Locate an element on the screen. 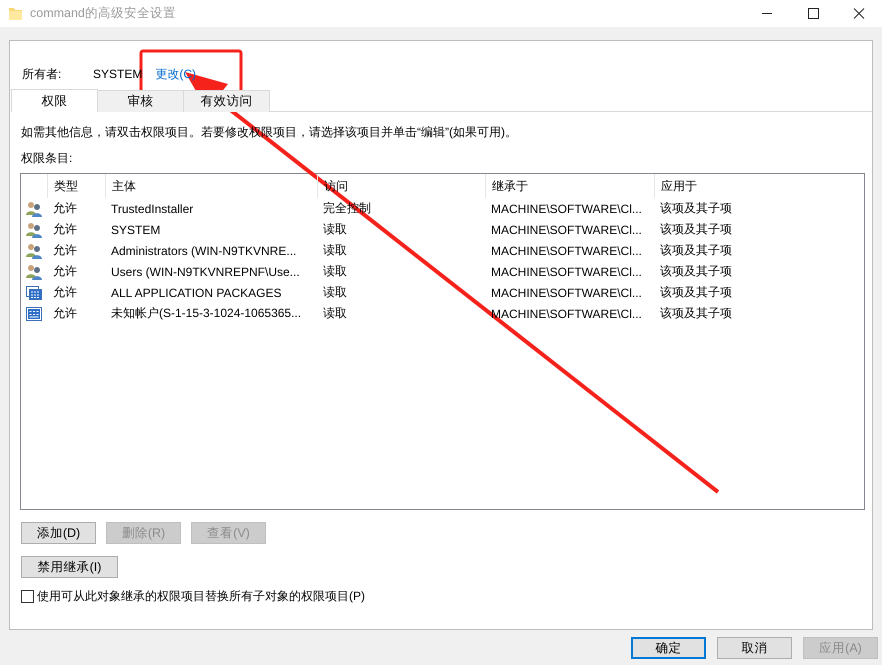 The image size is (882, 665). checkbox-label: 使用可从此对象继承的权限项目替换所有子对象的权限项目(P) is located at coordinates (201, 596).